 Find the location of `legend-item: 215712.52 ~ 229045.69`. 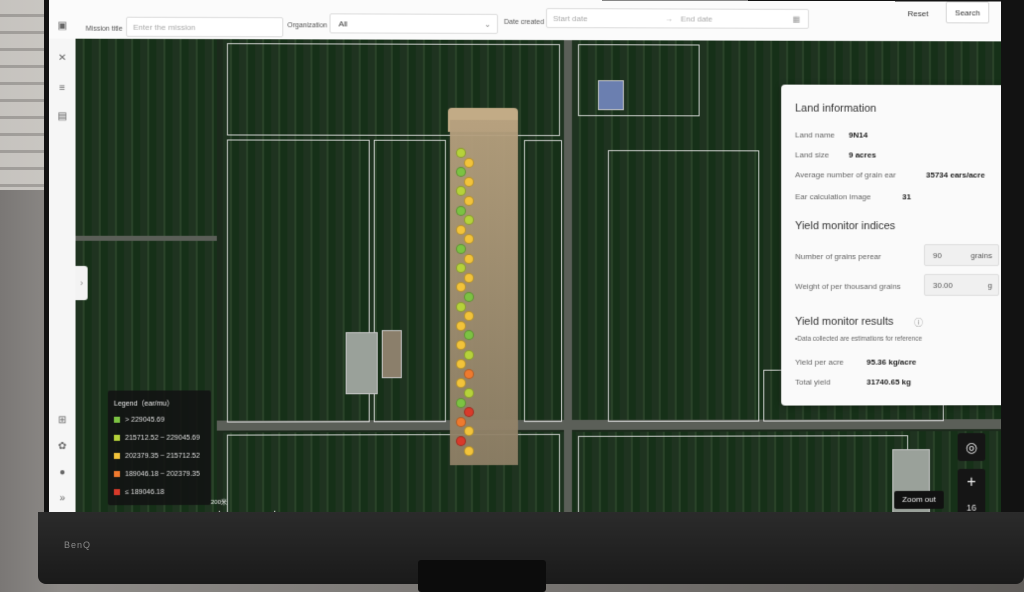

legend-item: 215712.52 ~ 229045.69 is located at coordinates (157, 438).